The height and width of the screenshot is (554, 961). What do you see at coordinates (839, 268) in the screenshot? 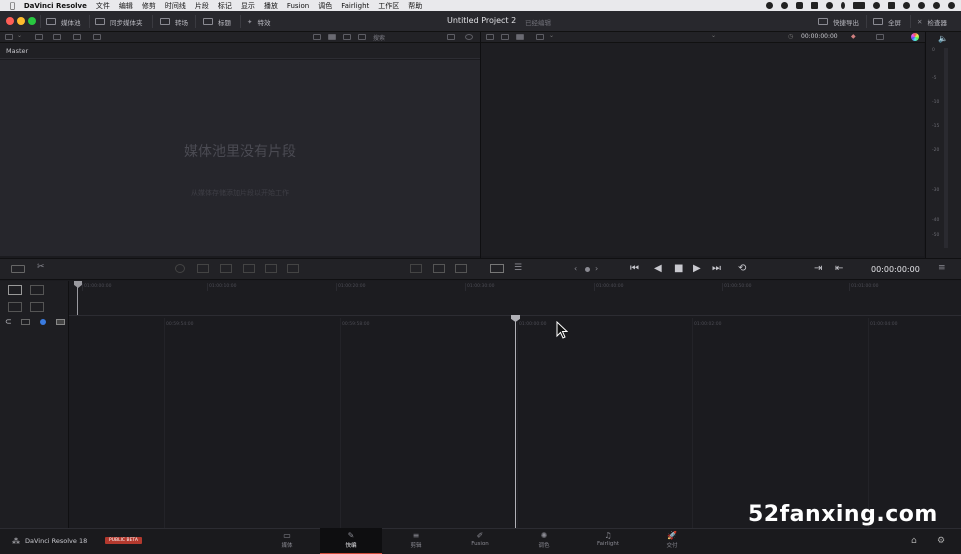
I see `mark-out-icon: ⇤` at bounding box center [839, 268].